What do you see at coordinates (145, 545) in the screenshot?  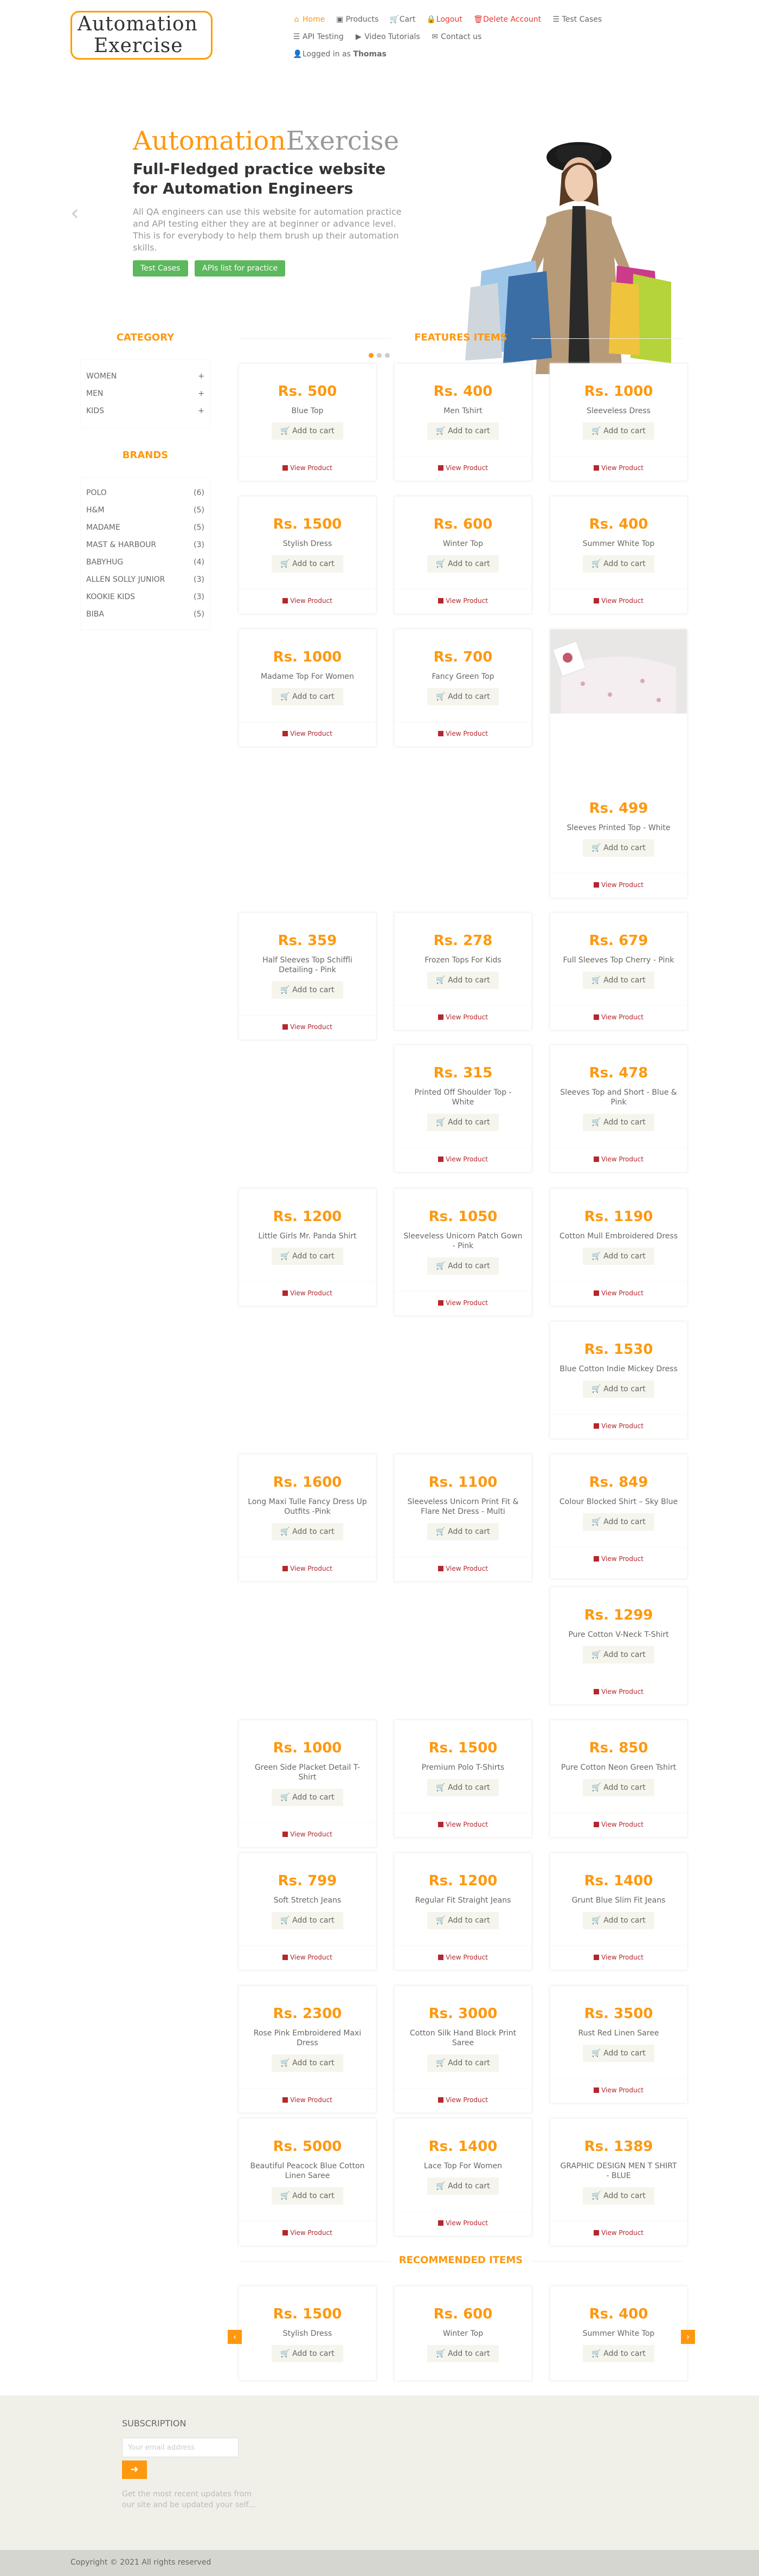 I see `brand-item: MAST & HARBOUR (3)` at bounding box center [145, 545].